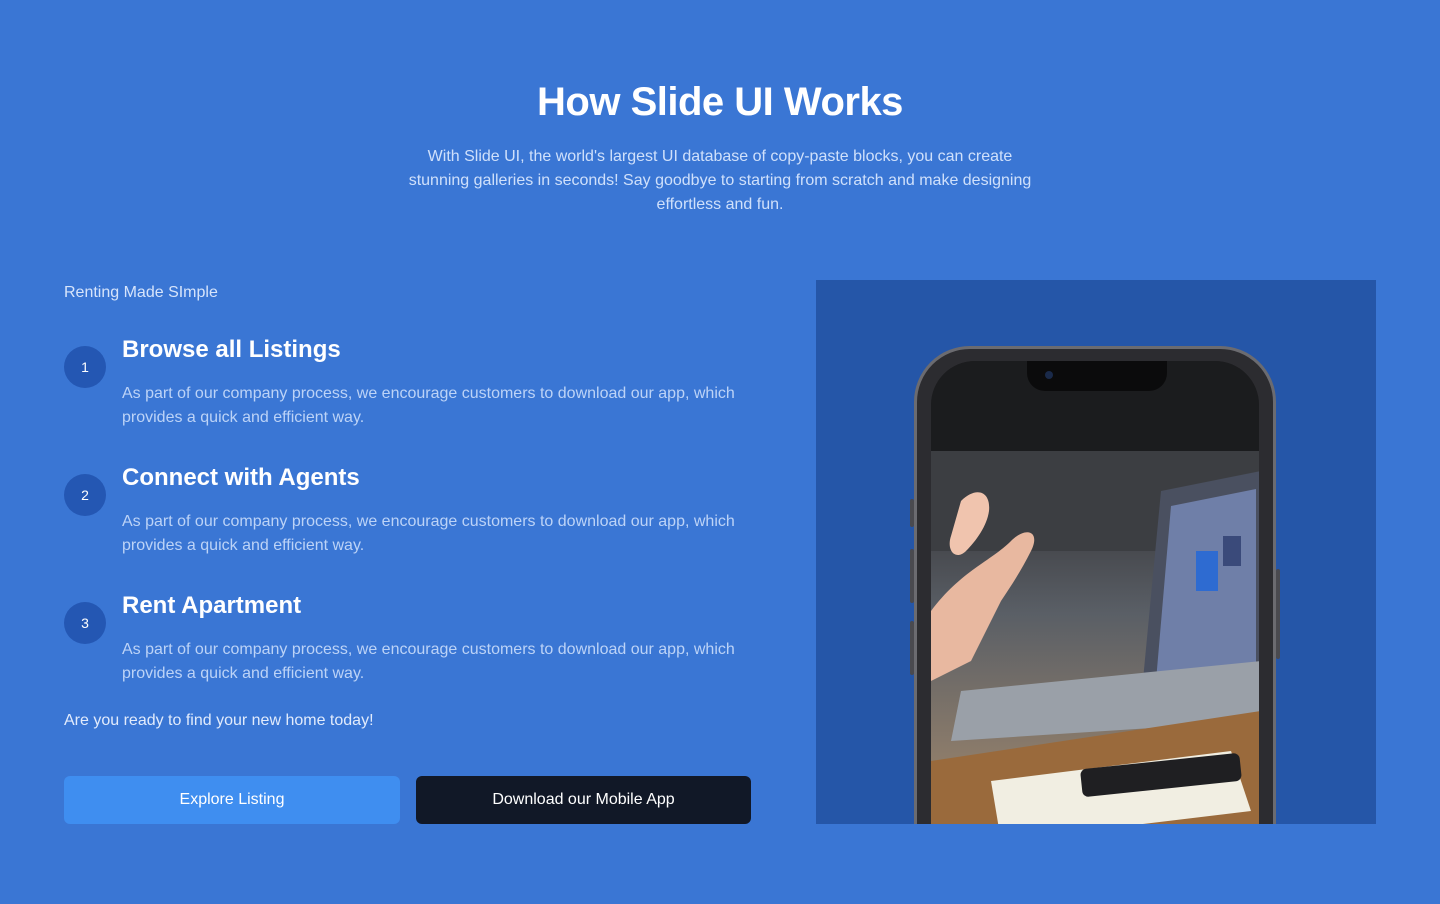  Describe the element at coordinates (1049, 375) in the screenshot. I see `front-camera-icon` at that location.